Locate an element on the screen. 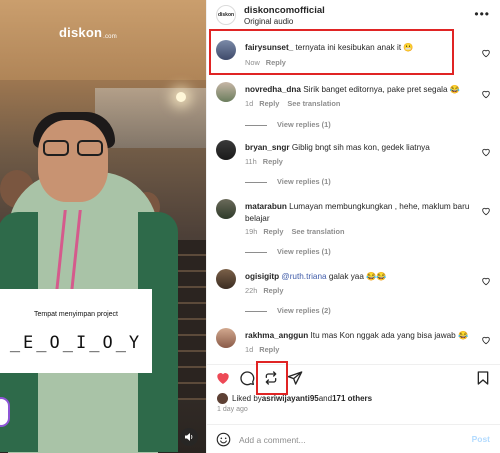 This screenshot has height=453, width=500. comment-username: ogisigitp is located at coordinates (262, 276).